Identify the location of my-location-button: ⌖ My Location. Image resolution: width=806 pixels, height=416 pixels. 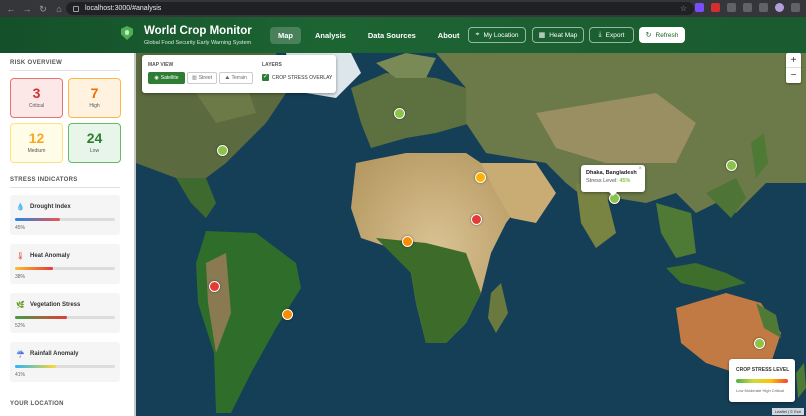
(497, 35).